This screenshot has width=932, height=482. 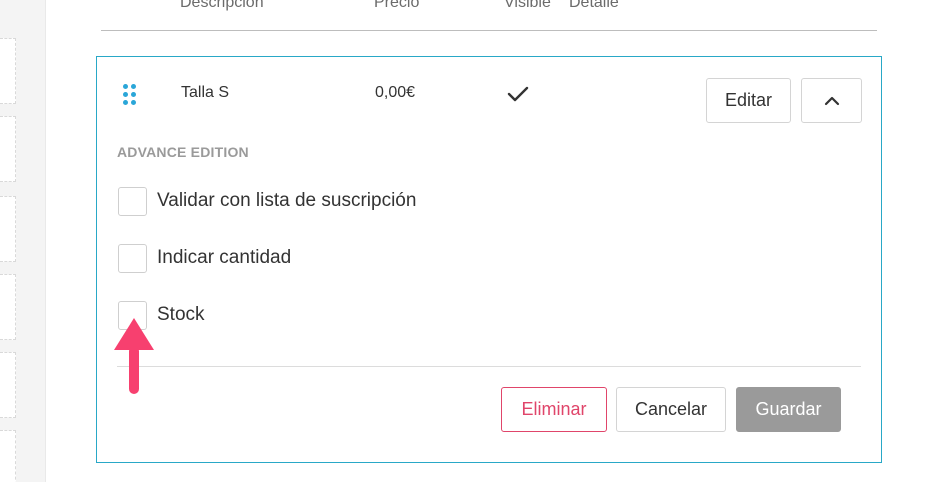 I want to click on header-divider, so click(x=489, y=30).